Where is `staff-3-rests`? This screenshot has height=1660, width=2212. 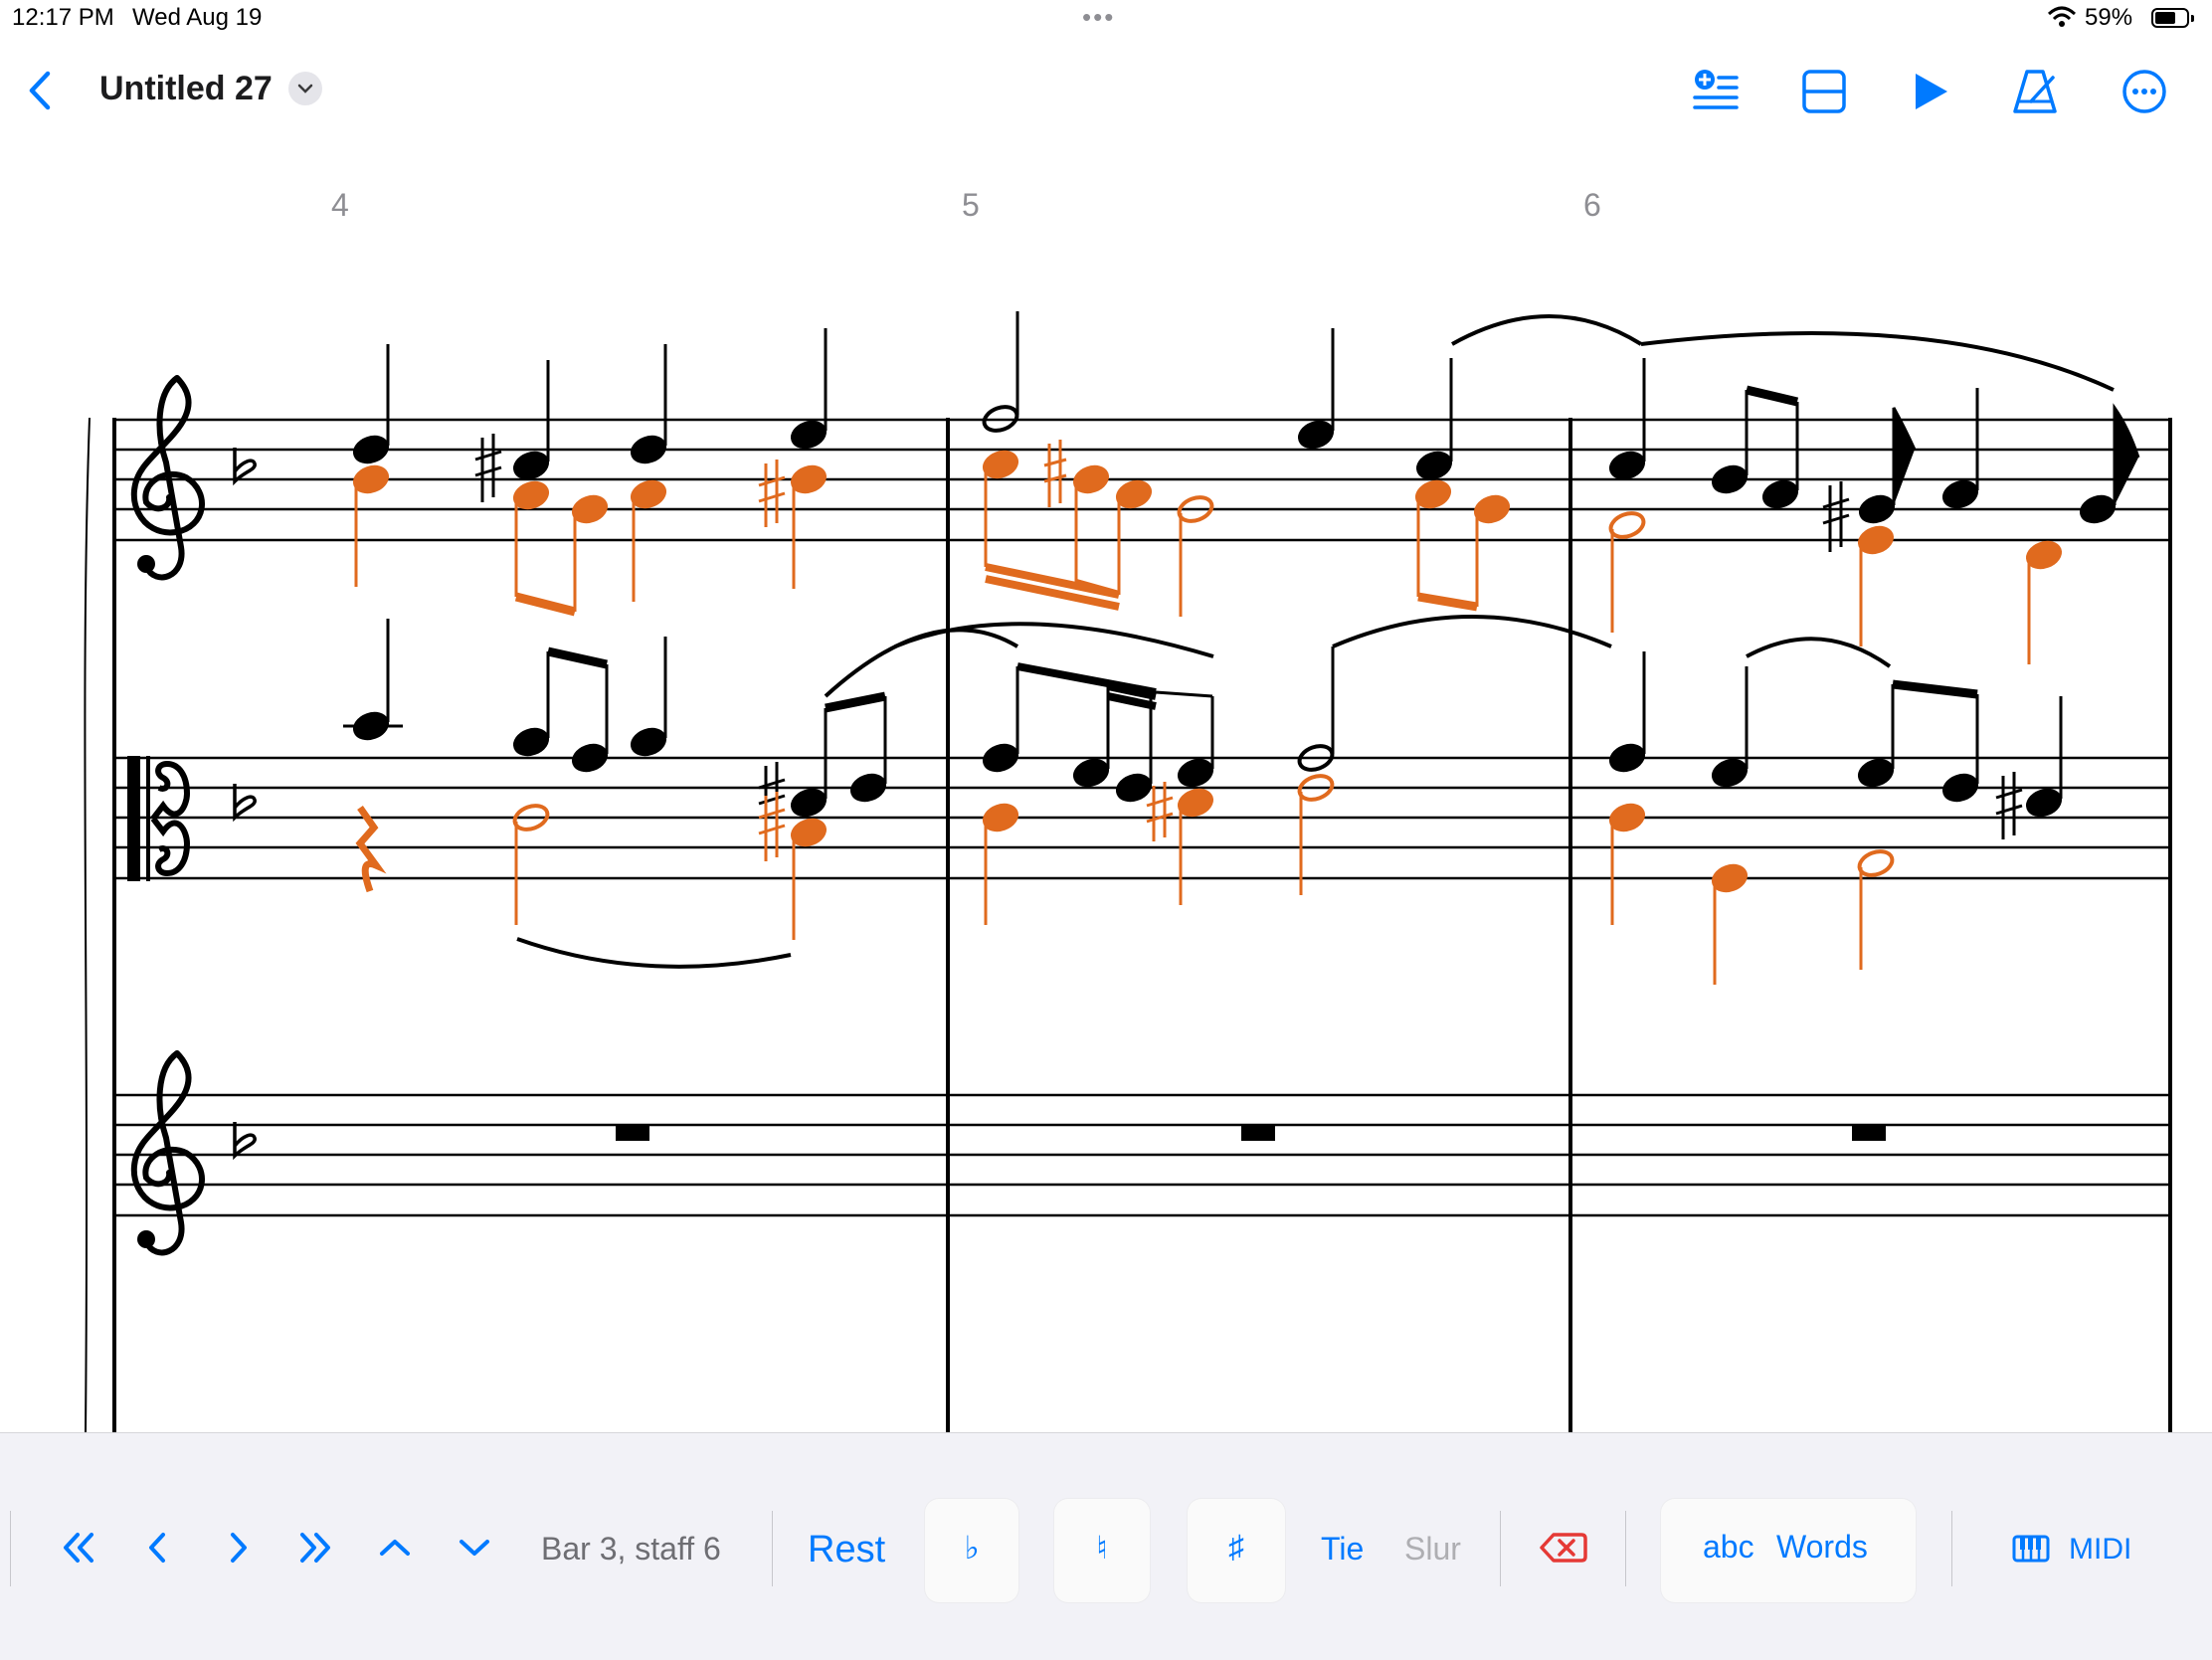
staff-3-rests is located at coordinates (1251, 1133).